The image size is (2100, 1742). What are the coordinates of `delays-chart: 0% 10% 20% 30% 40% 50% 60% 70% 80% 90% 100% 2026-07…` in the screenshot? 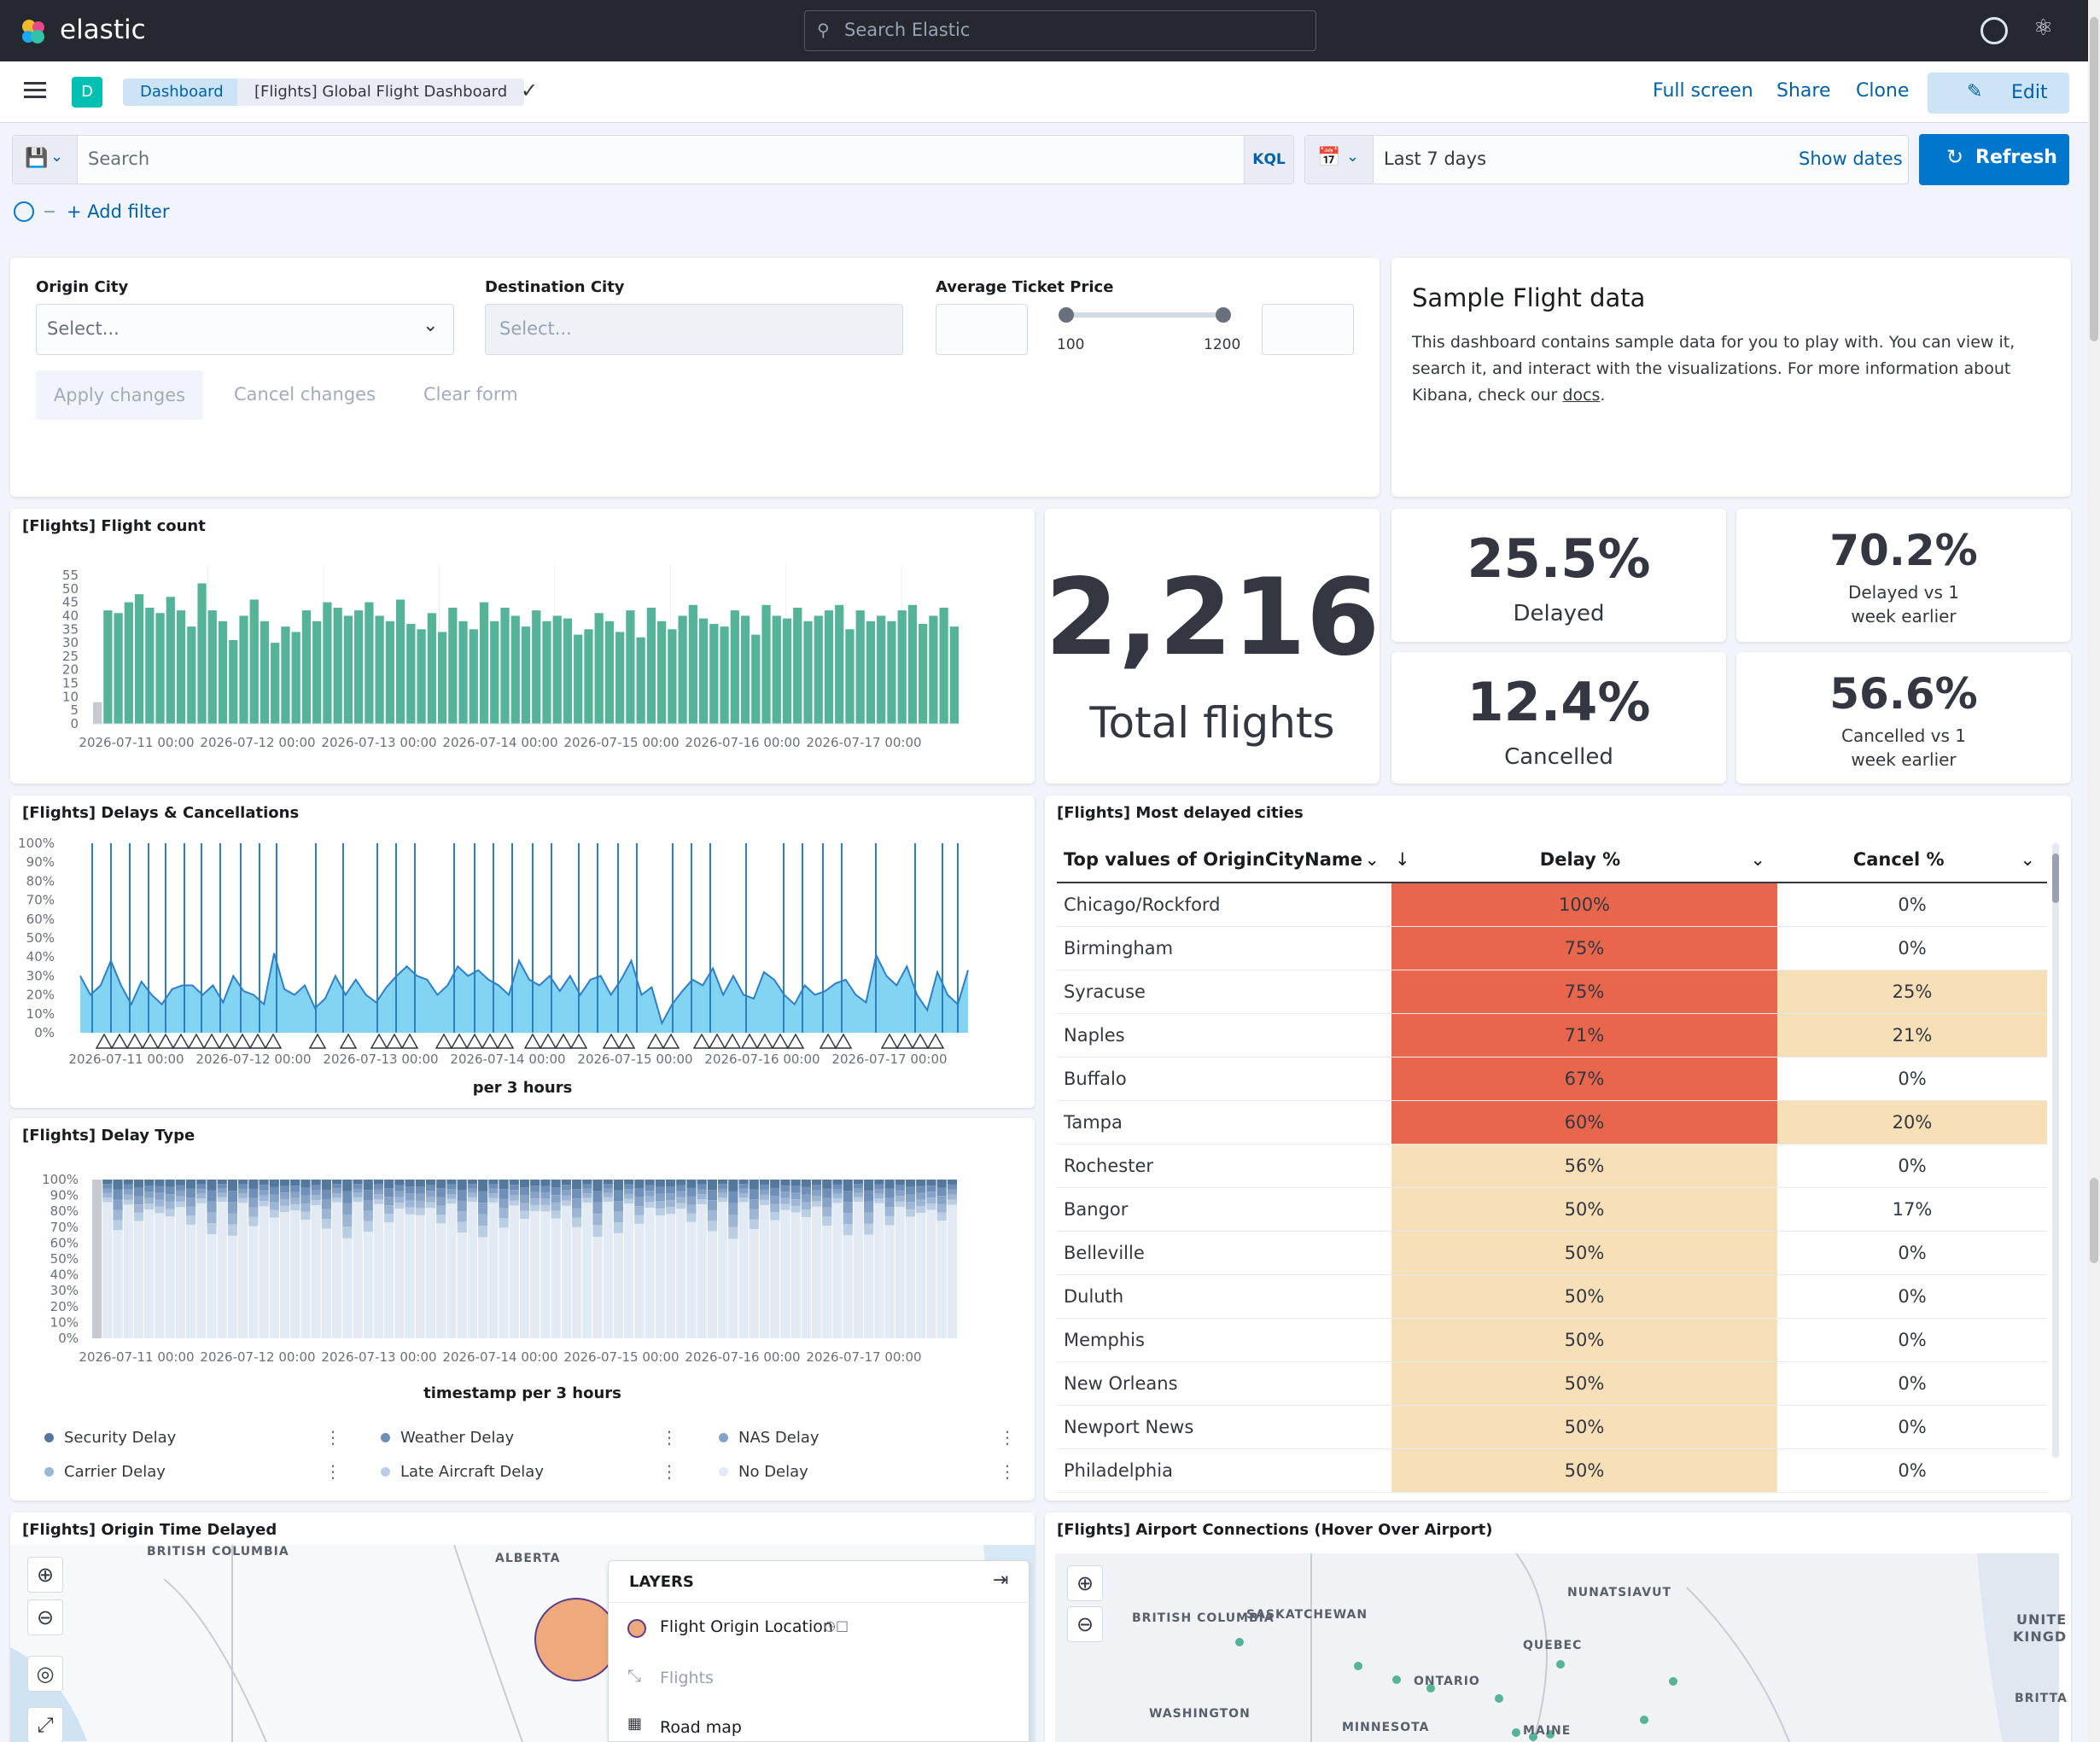 It's located at (522, 951).